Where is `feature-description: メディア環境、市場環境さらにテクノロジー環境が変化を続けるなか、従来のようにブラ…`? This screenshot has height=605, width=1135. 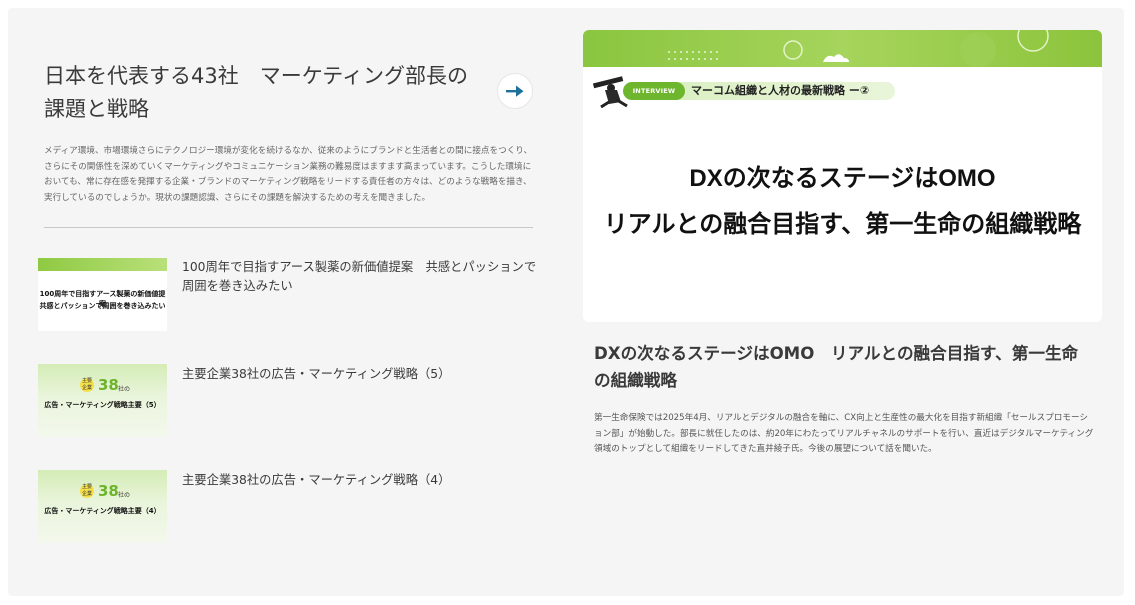 feature-description: メディア環境、市場環境さらにテクノロジー環境が変化を続けるなか、従来のようにブラ… is located at coordinates (288, 174).